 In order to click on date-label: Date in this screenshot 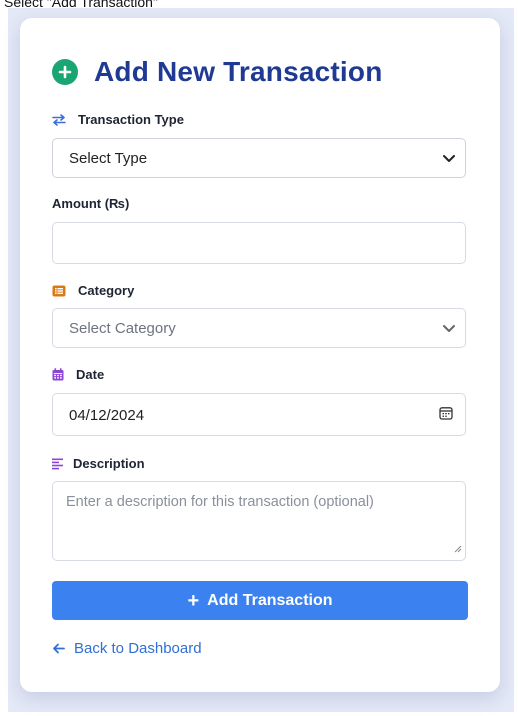, I will do `click(78, 374)`.